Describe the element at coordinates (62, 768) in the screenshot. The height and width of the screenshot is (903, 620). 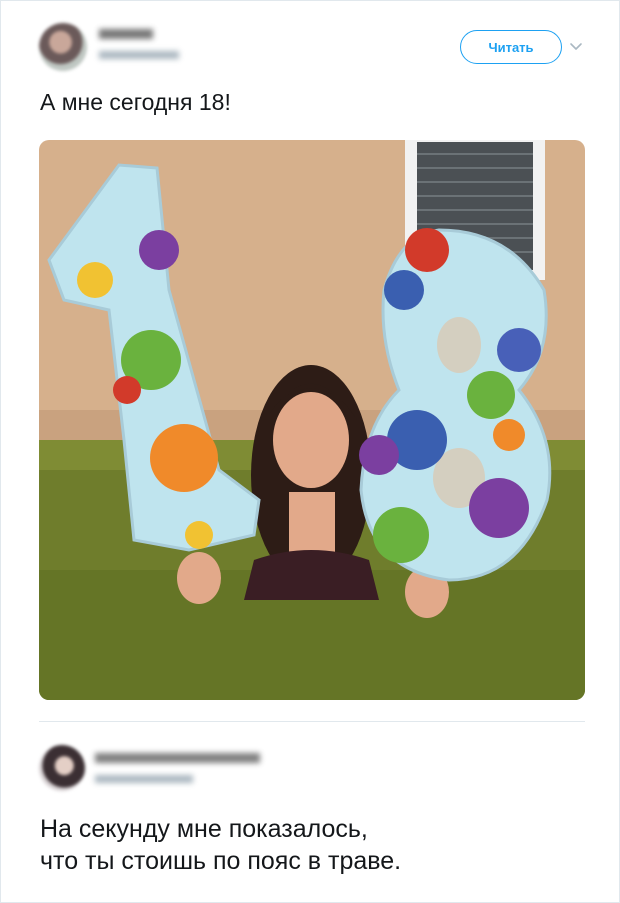
I see `reply-author-avatar` at that location.